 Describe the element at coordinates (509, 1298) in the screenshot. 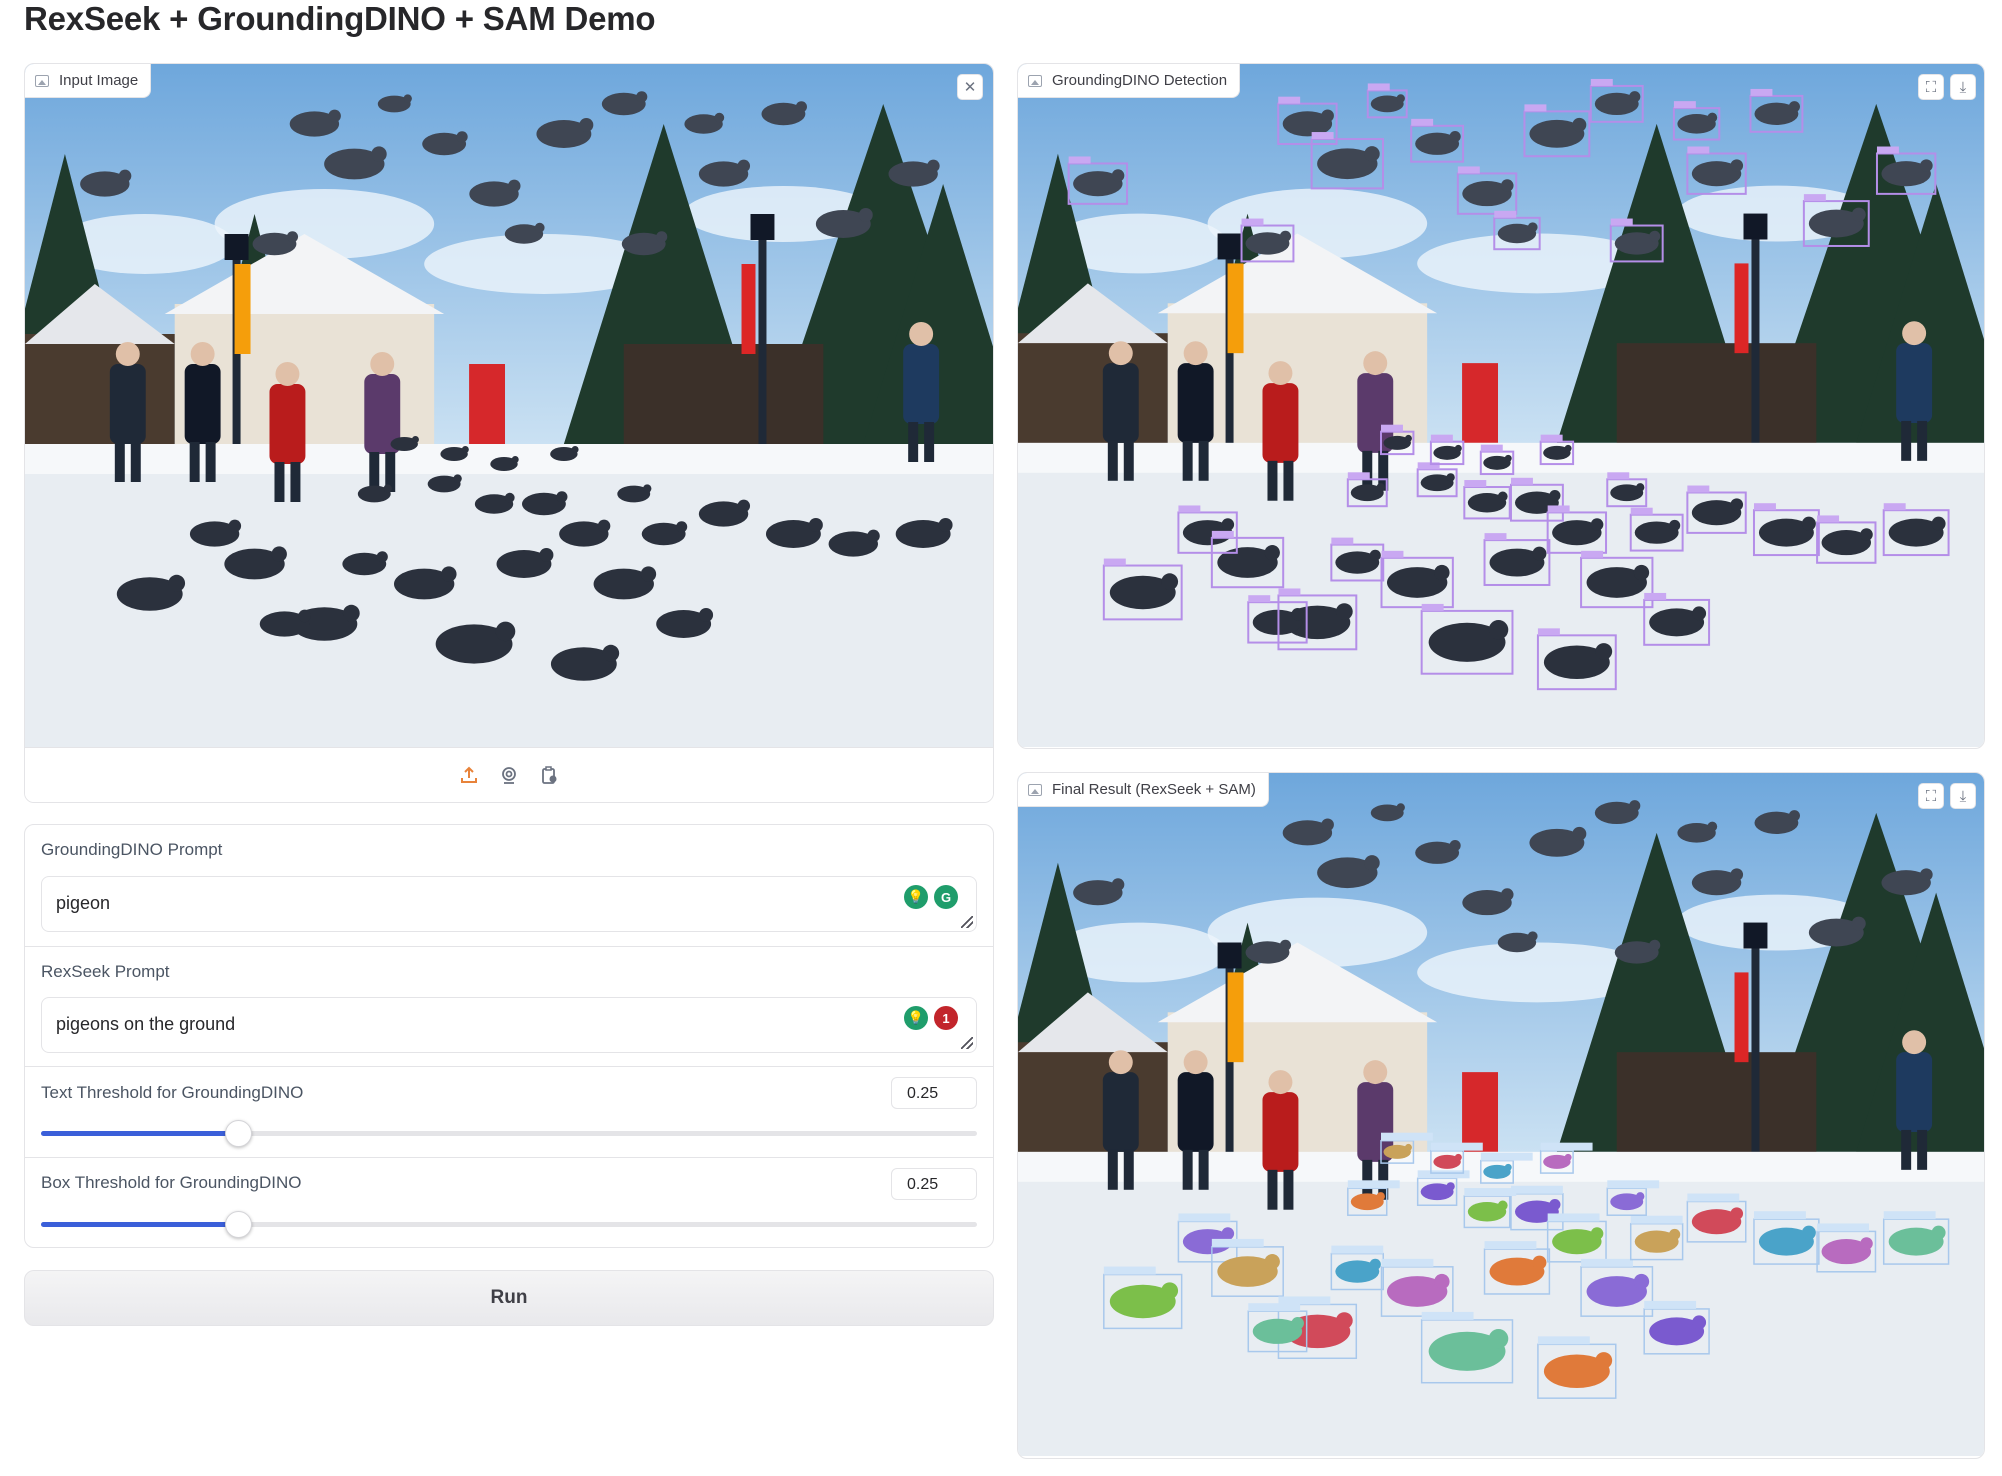

I see `run-button: Run` at that location.